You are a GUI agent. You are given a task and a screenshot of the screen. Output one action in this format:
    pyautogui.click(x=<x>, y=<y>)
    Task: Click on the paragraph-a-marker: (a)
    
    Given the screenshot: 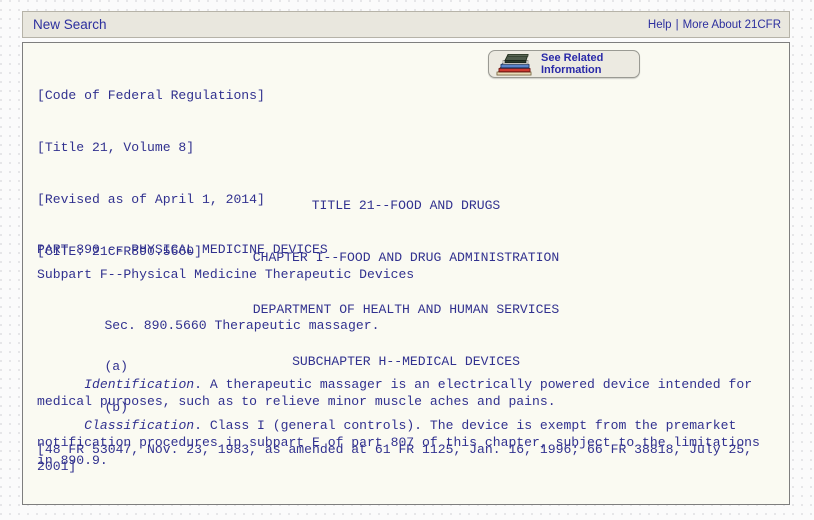 What is the action you would take?
    pyautogui.click(x=116, y=367)
    